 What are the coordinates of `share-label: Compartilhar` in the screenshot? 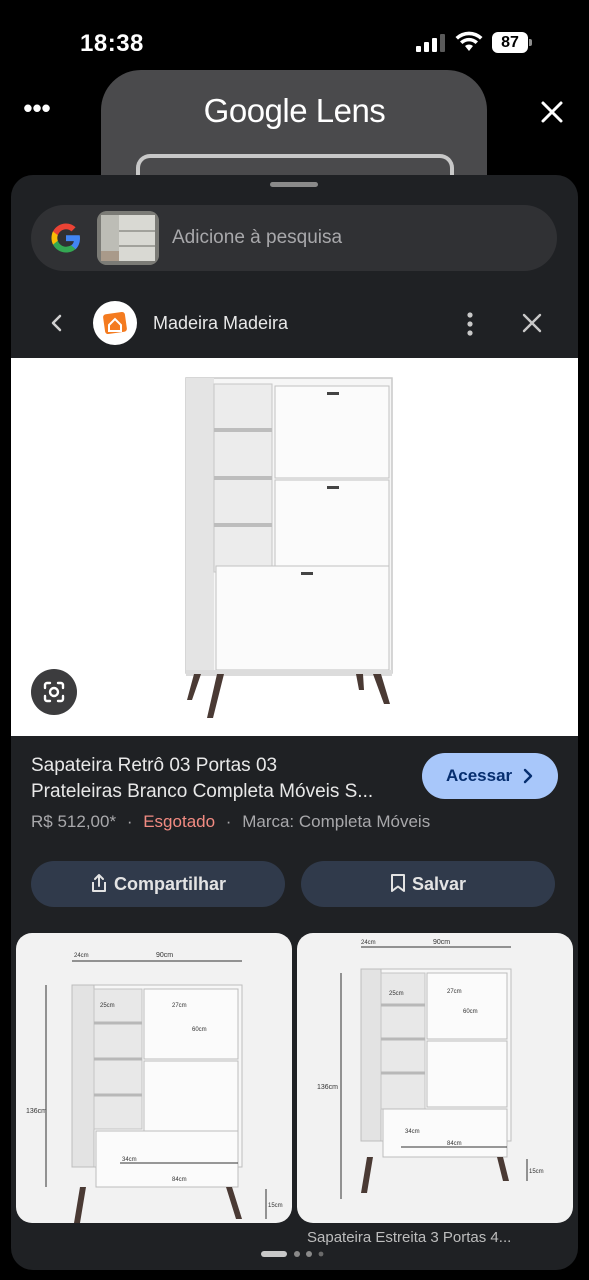 It's located at (170, 884).